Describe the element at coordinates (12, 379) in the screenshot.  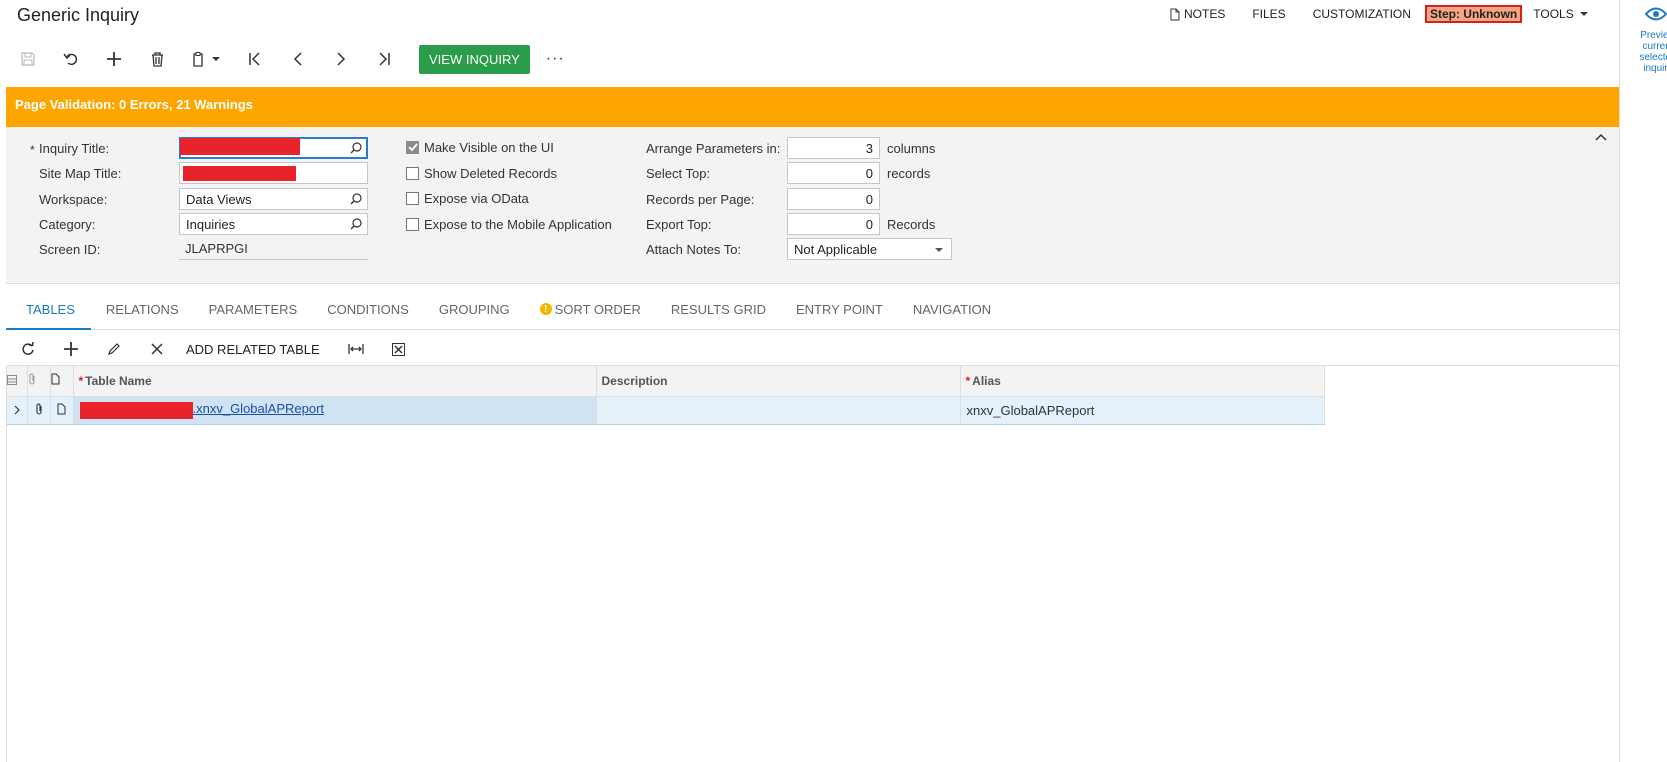
I see `grid-settings-icon` at that location.